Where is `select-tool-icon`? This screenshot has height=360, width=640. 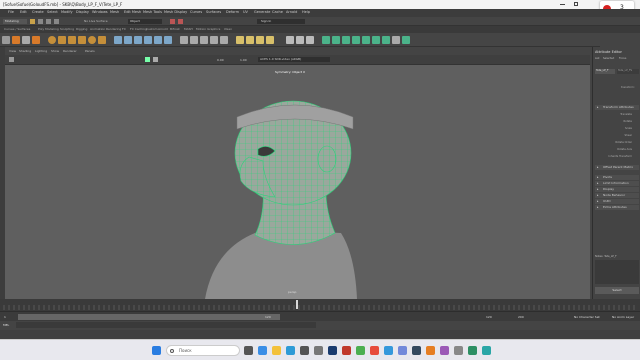
select-tool-icon is located at coordinates (6, 40).